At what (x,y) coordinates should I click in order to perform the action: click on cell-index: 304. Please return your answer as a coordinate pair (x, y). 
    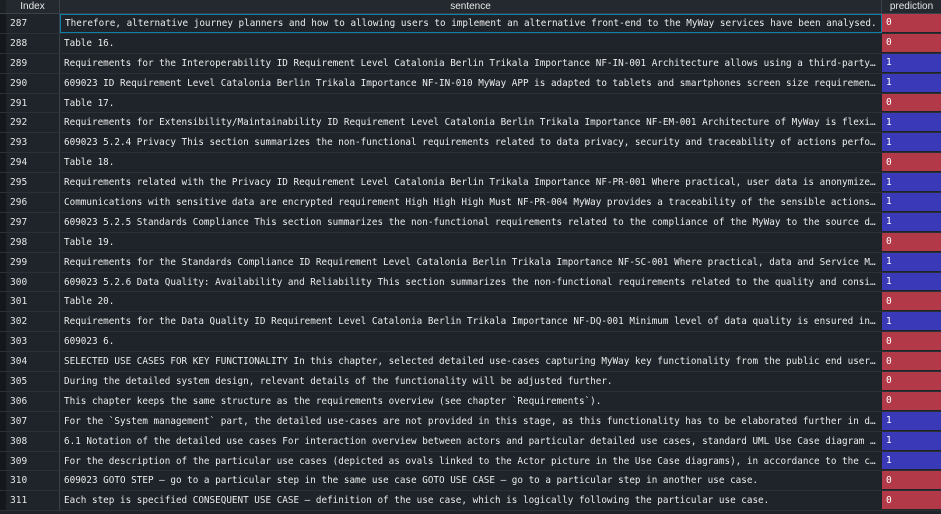
    Looking at the image, I should click on (30, 362).